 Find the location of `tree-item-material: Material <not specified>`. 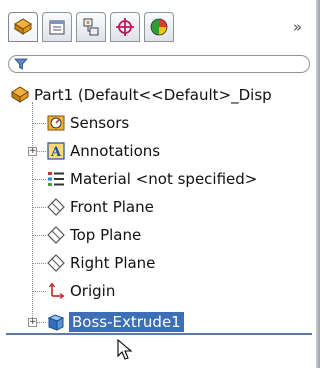

tree-item-material: Material <not specified> is located at coordinates (151, 179).